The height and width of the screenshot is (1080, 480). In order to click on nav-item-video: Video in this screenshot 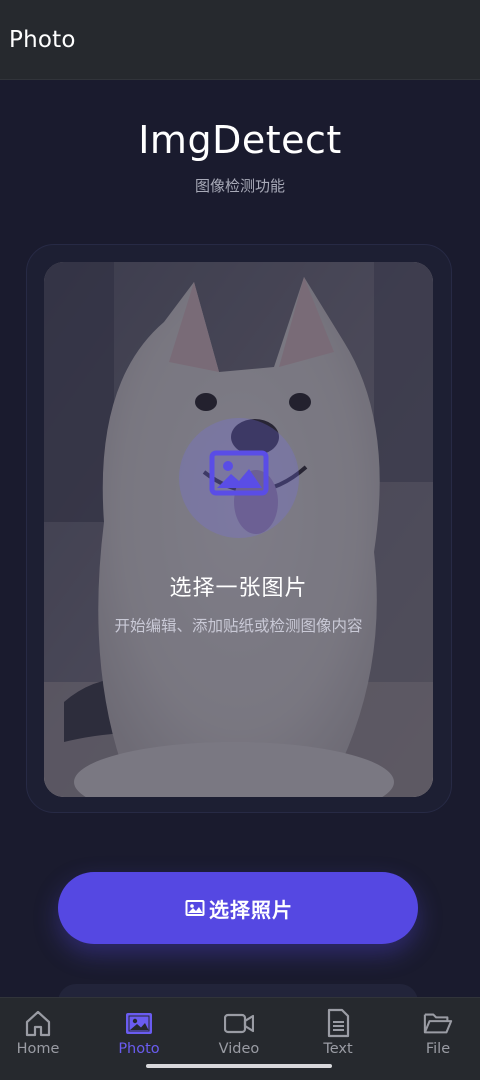, I will do `click(239, 1033)`.